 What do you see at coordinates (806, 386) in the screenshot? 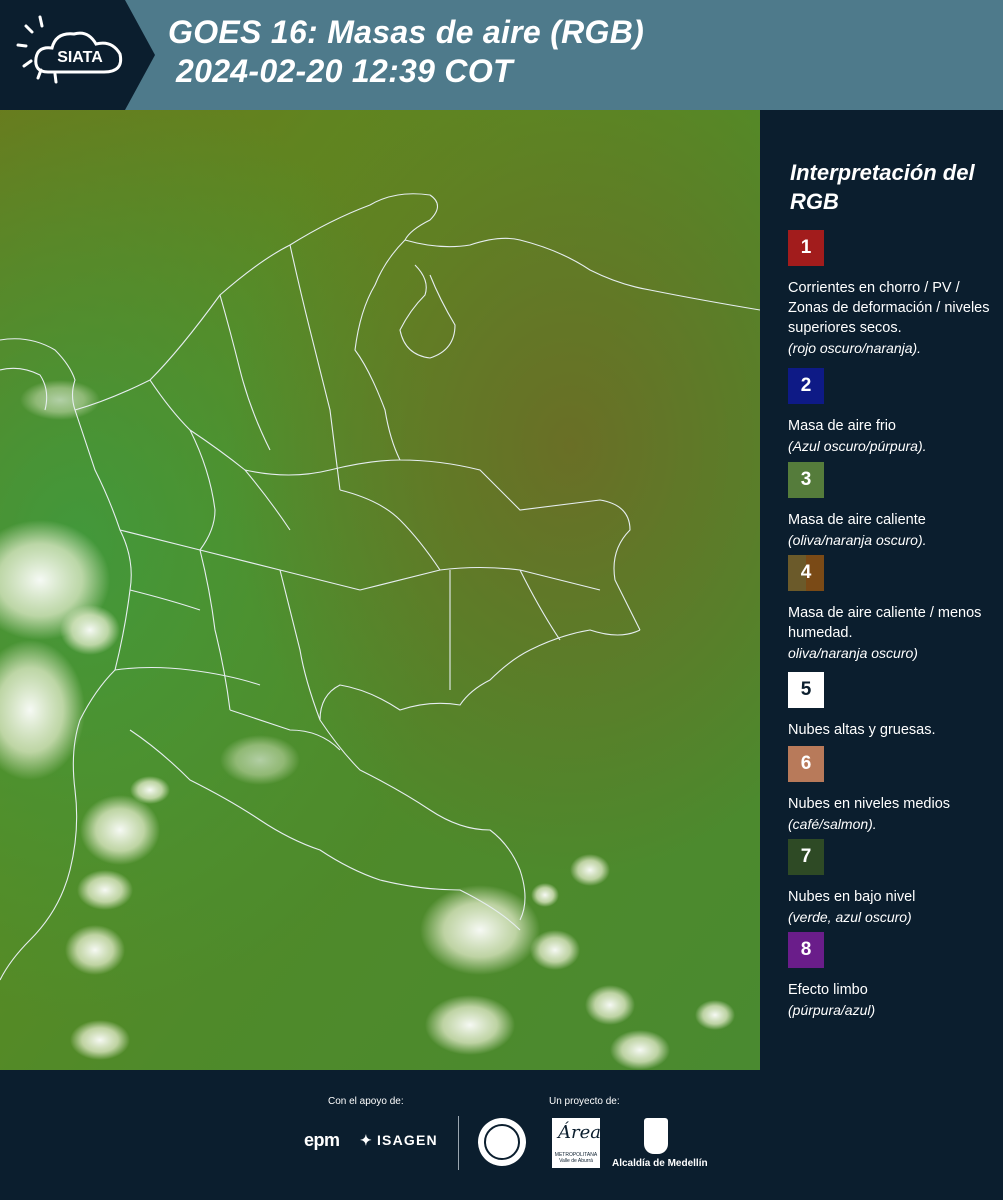
I see `legend-swatch-2: 2` at bounding box center [806, 386].